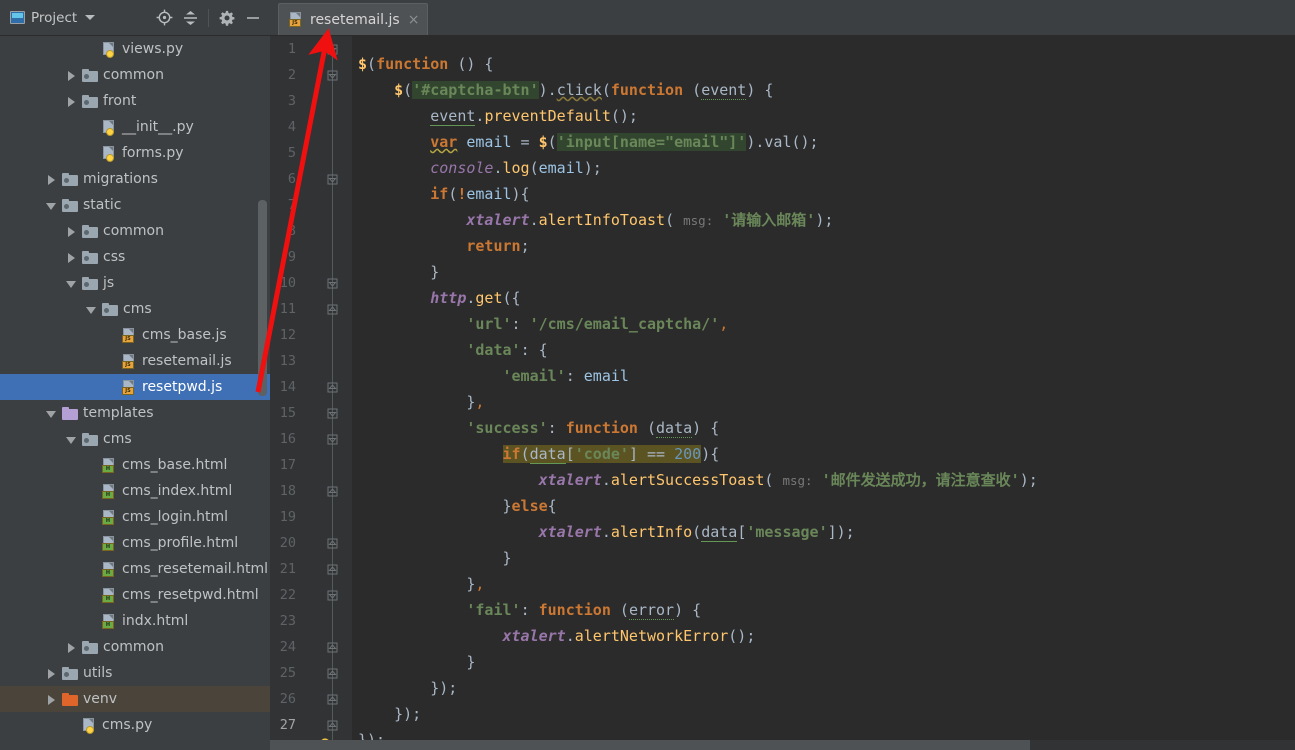  I want to click on locate-icon, so click(164, 18).